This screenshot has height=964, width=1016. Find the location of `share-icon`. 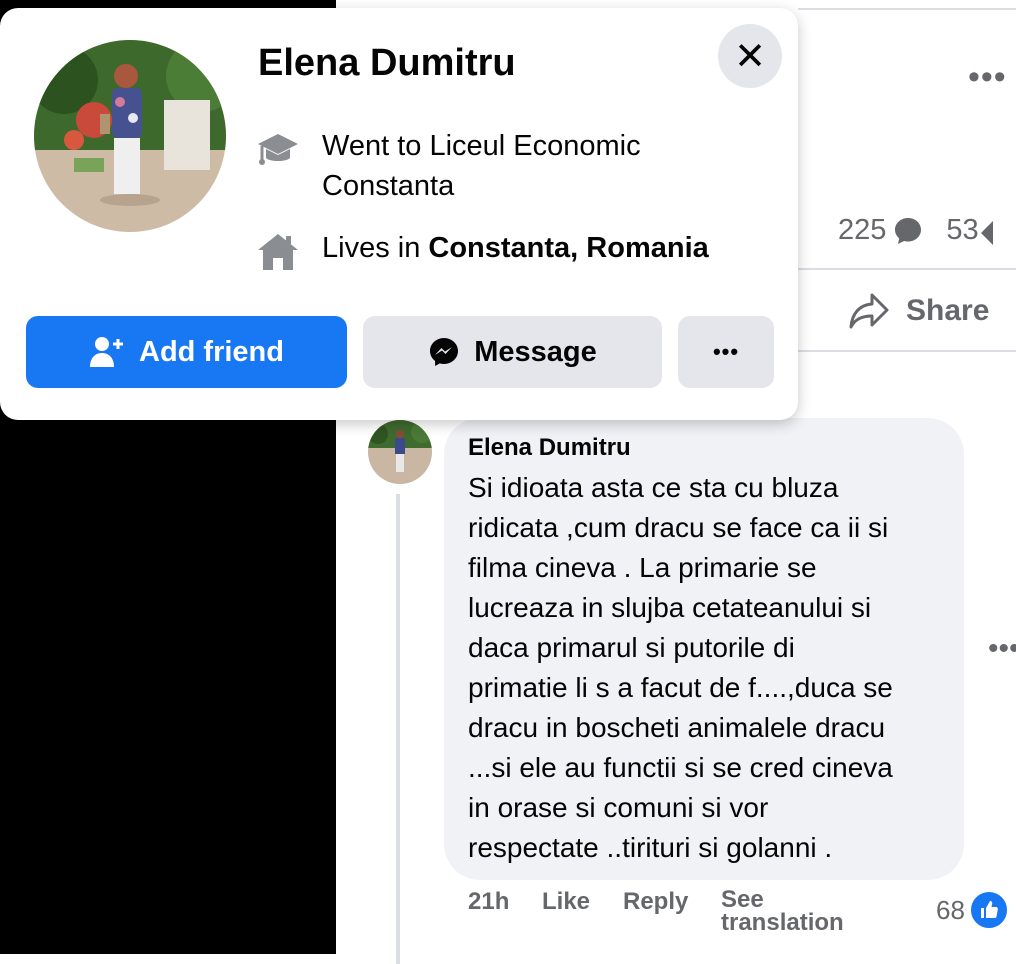

share-icon is located at coordinates (869, 311).